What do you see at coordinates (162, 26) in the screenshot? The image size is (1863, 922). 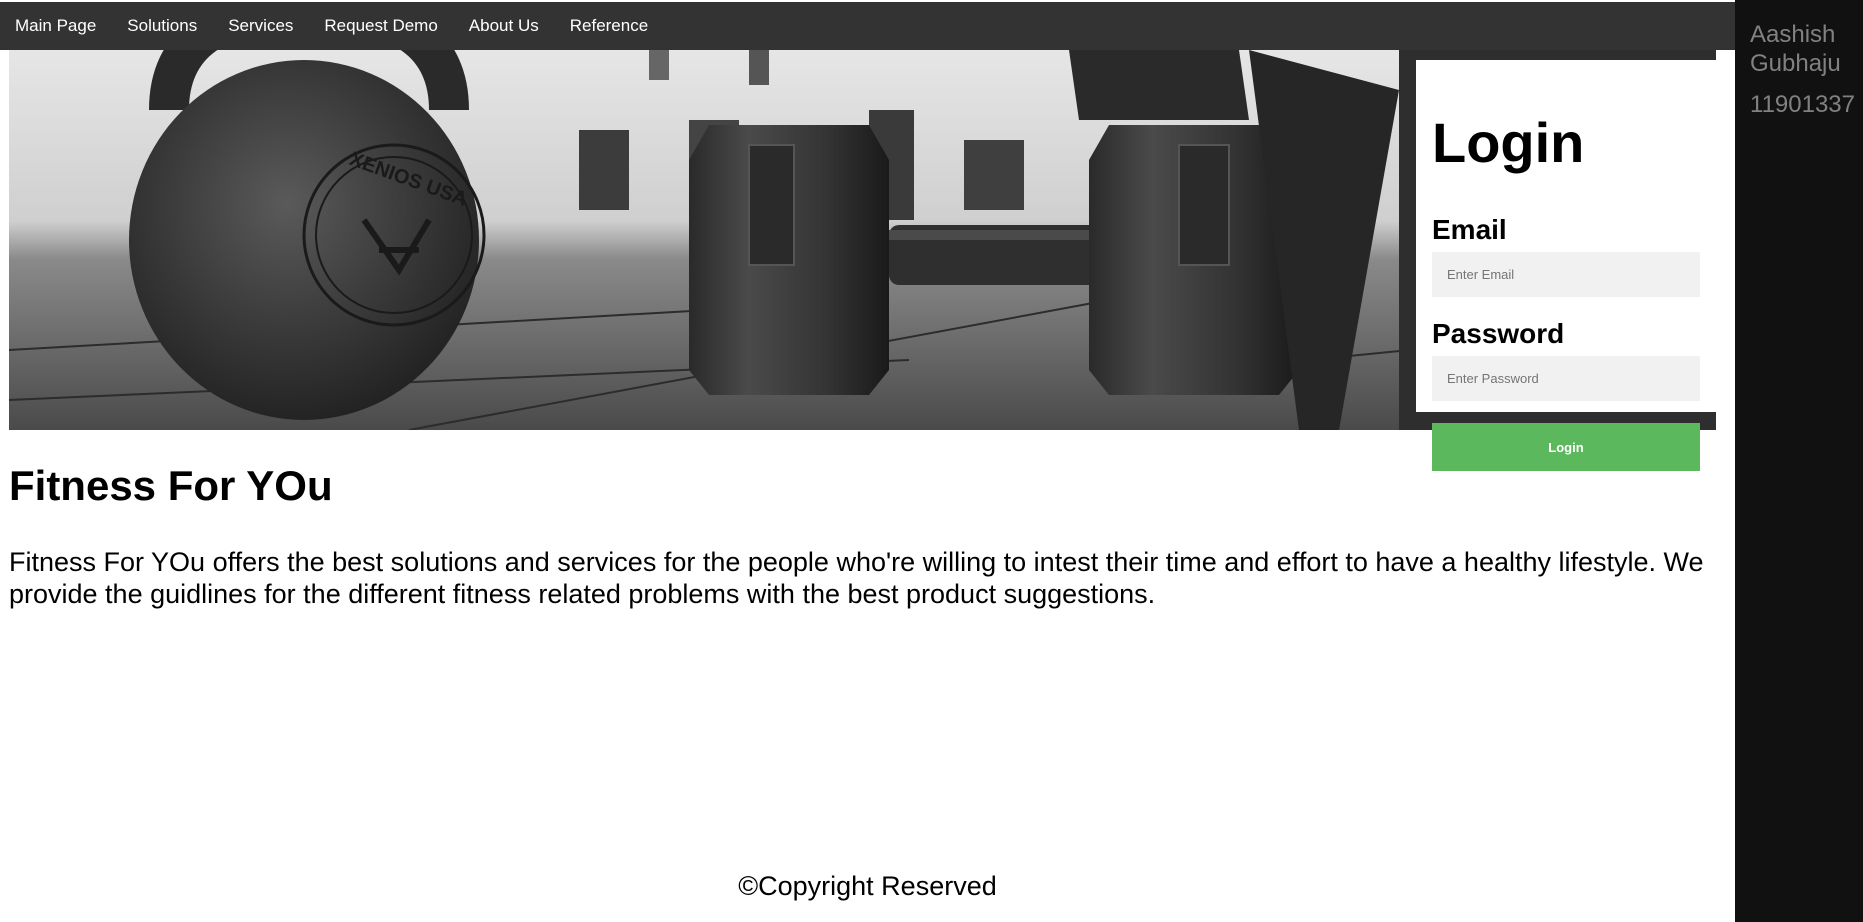 I see `nav-solutions: Solutions` at bounding box center [162, 26].